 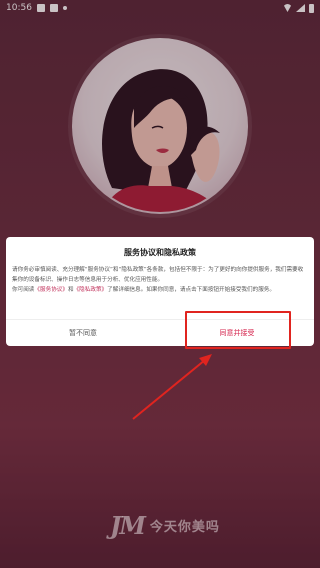 I want to click on brand-logo: JM, so click(x=128, y=525).